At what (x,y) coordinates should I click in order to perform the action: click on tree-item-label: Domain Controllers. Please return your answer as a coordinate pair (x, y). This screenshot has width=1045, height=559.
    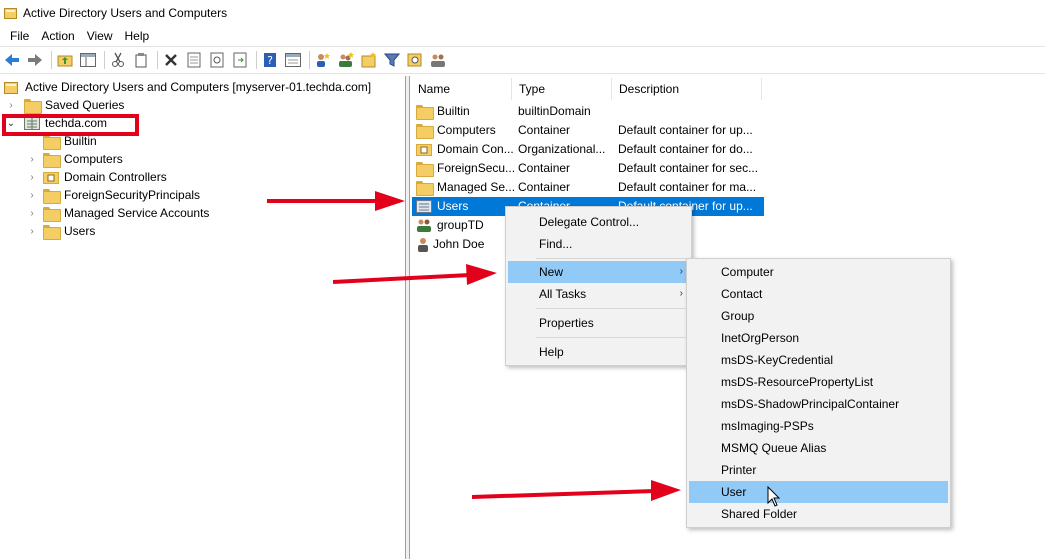
    Looking at the image, I should click on (115, 177).